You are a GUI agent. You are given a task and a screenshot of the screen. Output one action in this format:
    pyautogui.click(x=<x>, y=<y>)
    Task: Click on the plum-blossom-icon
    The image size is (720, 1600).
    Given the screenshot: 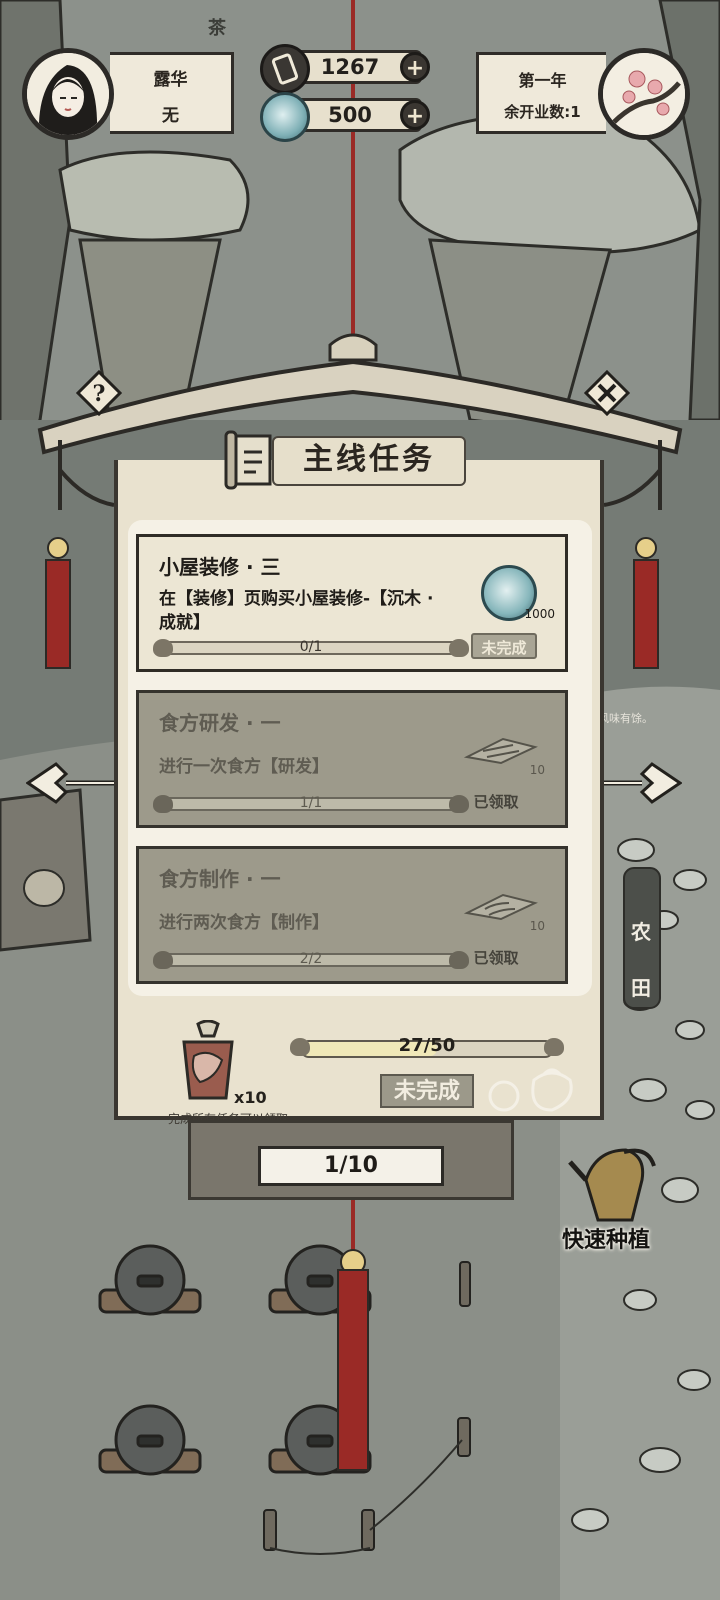 What is the action you would take?
    pyautogui.click(x=644, y=94)
    